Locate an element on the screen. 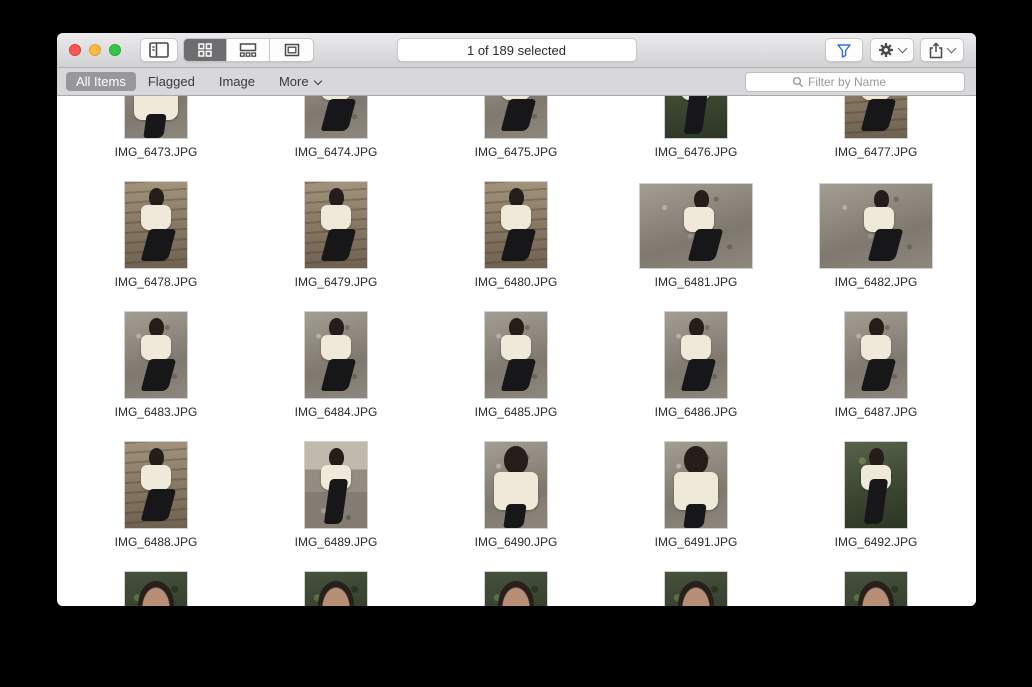 The width and height of the screenshot is (1032, 687). tab-flagged: Flagged is located at coordinates (171, 81).